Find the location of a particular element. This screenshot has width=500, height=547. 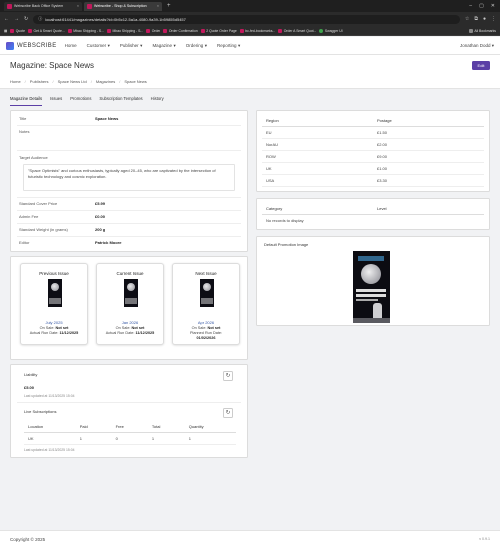

liability-updated: Last updated at 11/13/2025 15:04 is located at coordinates (49, 396).